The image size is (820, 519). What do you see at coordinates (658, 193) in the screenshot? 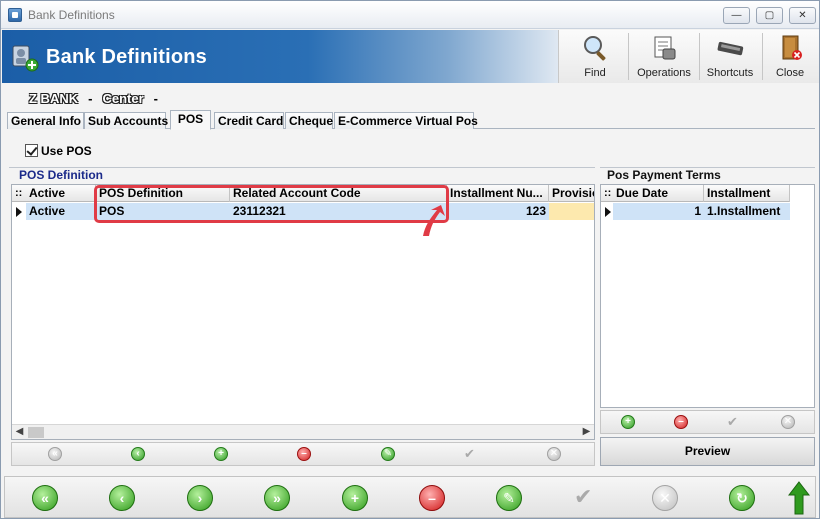
I see `col-due-date: Due Date` at bounding box center [658, 193].